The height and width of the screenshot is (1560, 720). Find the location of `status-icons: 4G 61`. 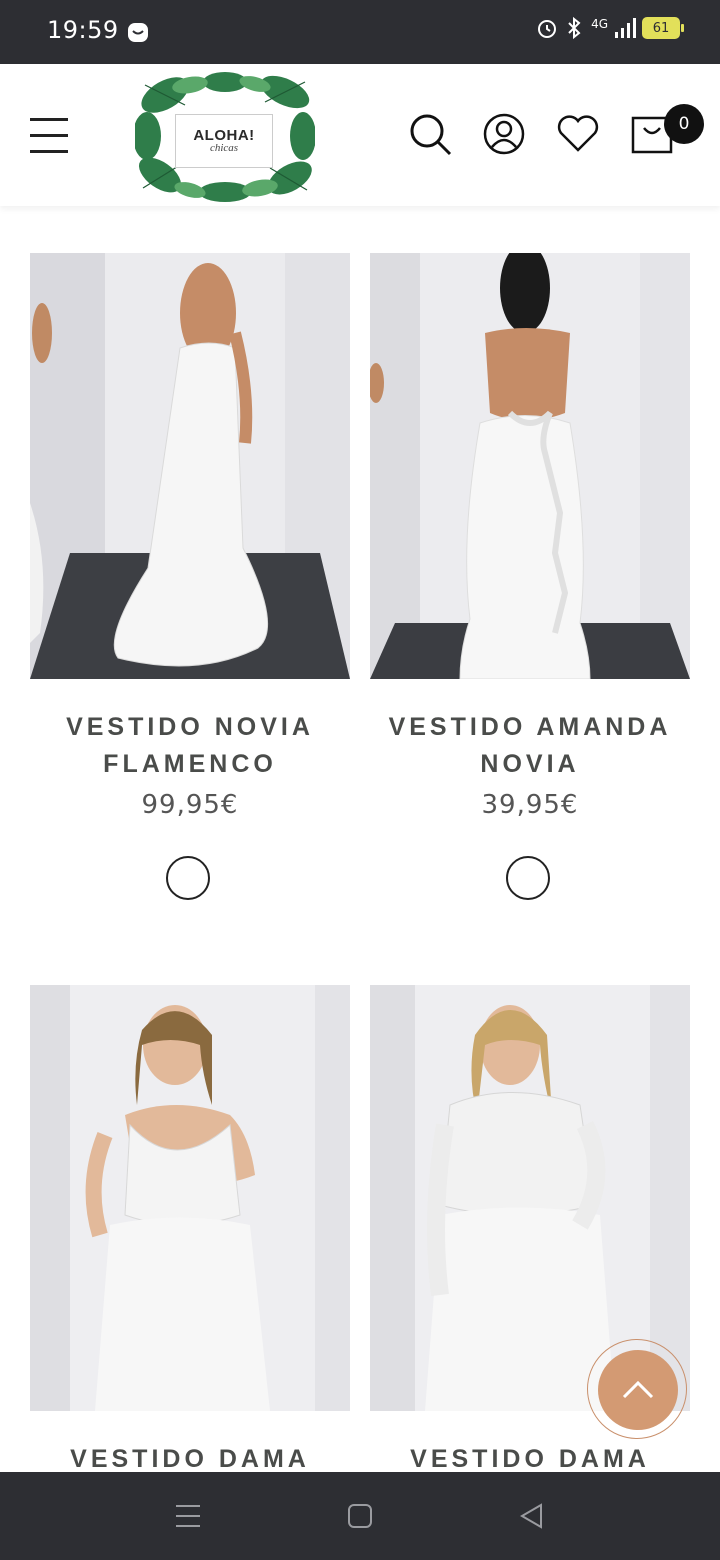

status-icons: 4G 61 is located at coordinates (609, 28).